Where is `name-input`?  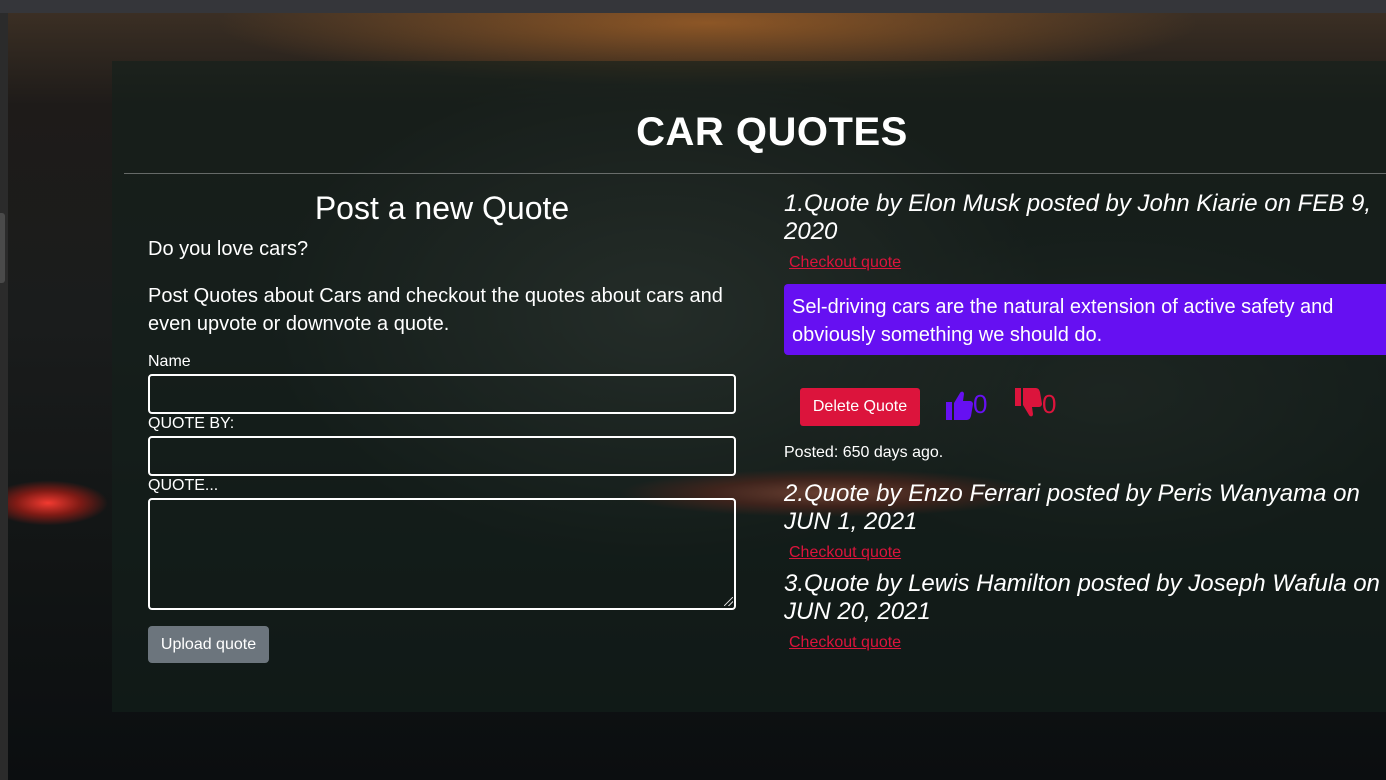 name-input is located at coordinates (442, 394).